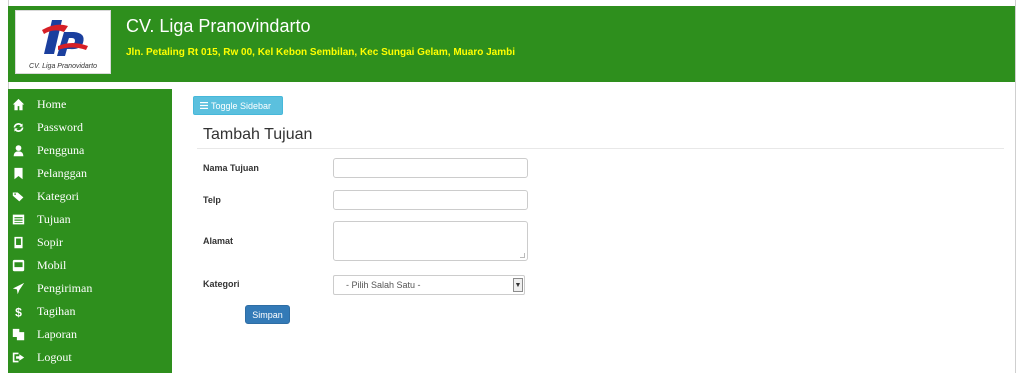  I want to click on sidebar-item-sopir: Sopir, so click(90, 242).